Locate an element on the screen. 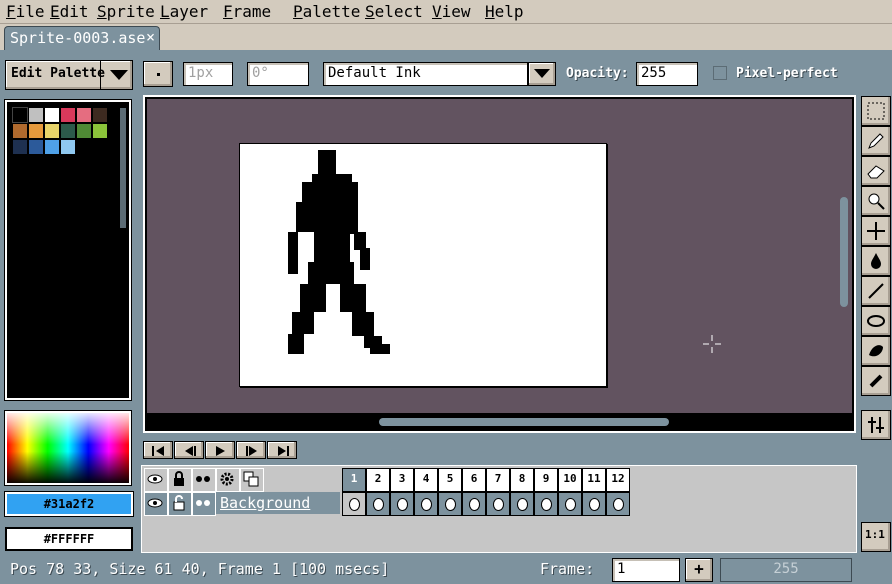 The image size is (892, 584). menu-select: Select is located at coordinates (394, 12).